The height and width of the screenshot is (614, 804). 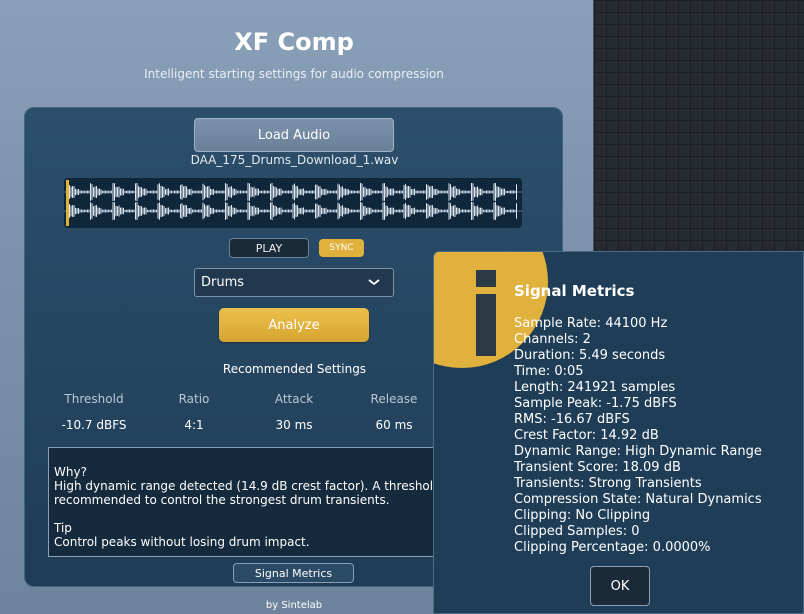 I want to click on metric-line: Compression State: Natural Dynamics, so click(x=638, y=499).